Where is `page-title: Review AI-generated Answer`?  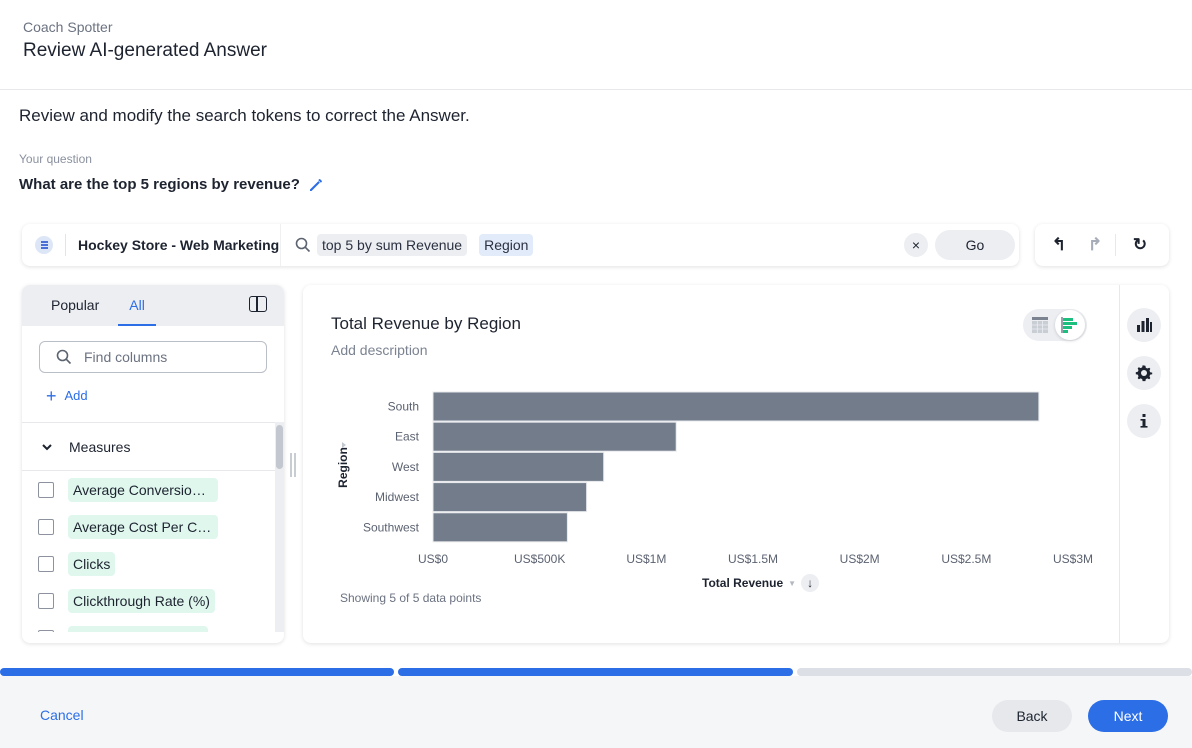
page-title: Review AI-generated Answer is located at coordinates (145, 50).